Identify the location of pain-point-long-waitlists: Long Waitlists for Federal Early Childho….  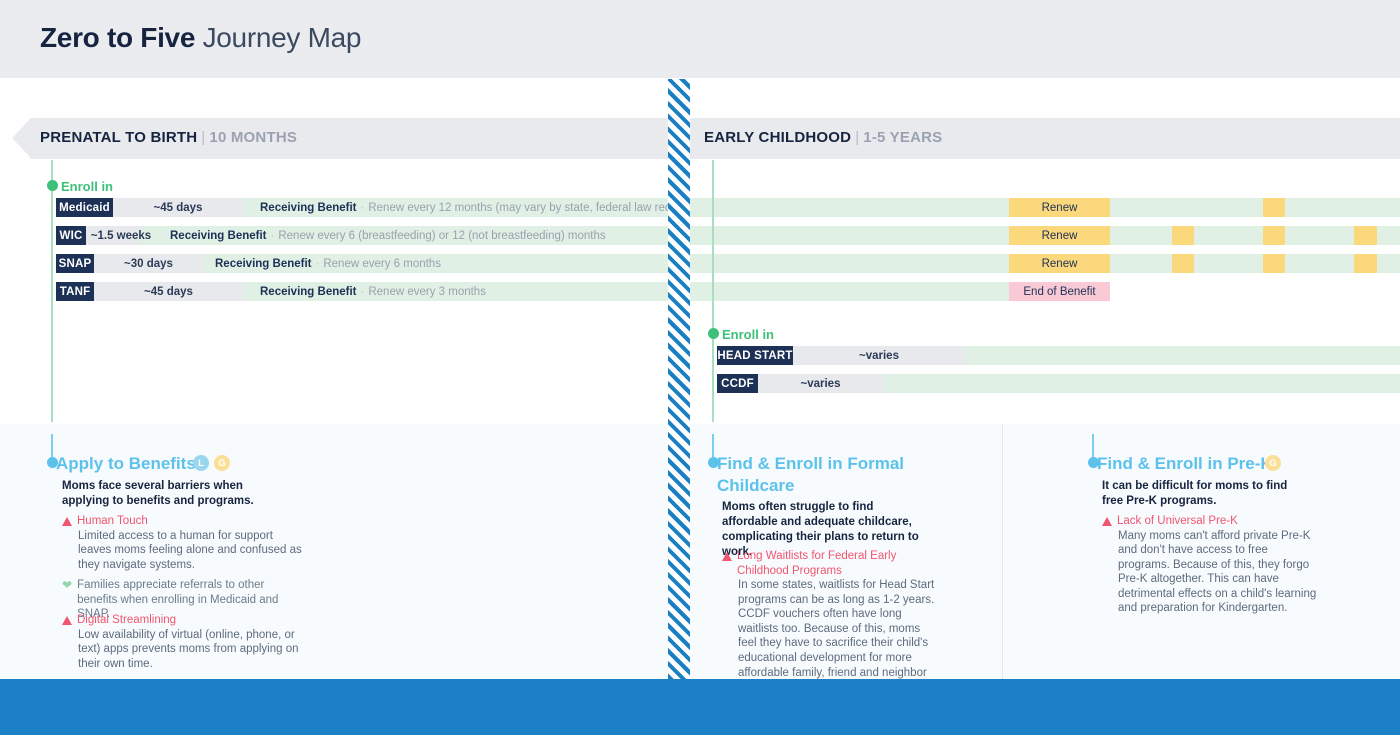
(829, 614).